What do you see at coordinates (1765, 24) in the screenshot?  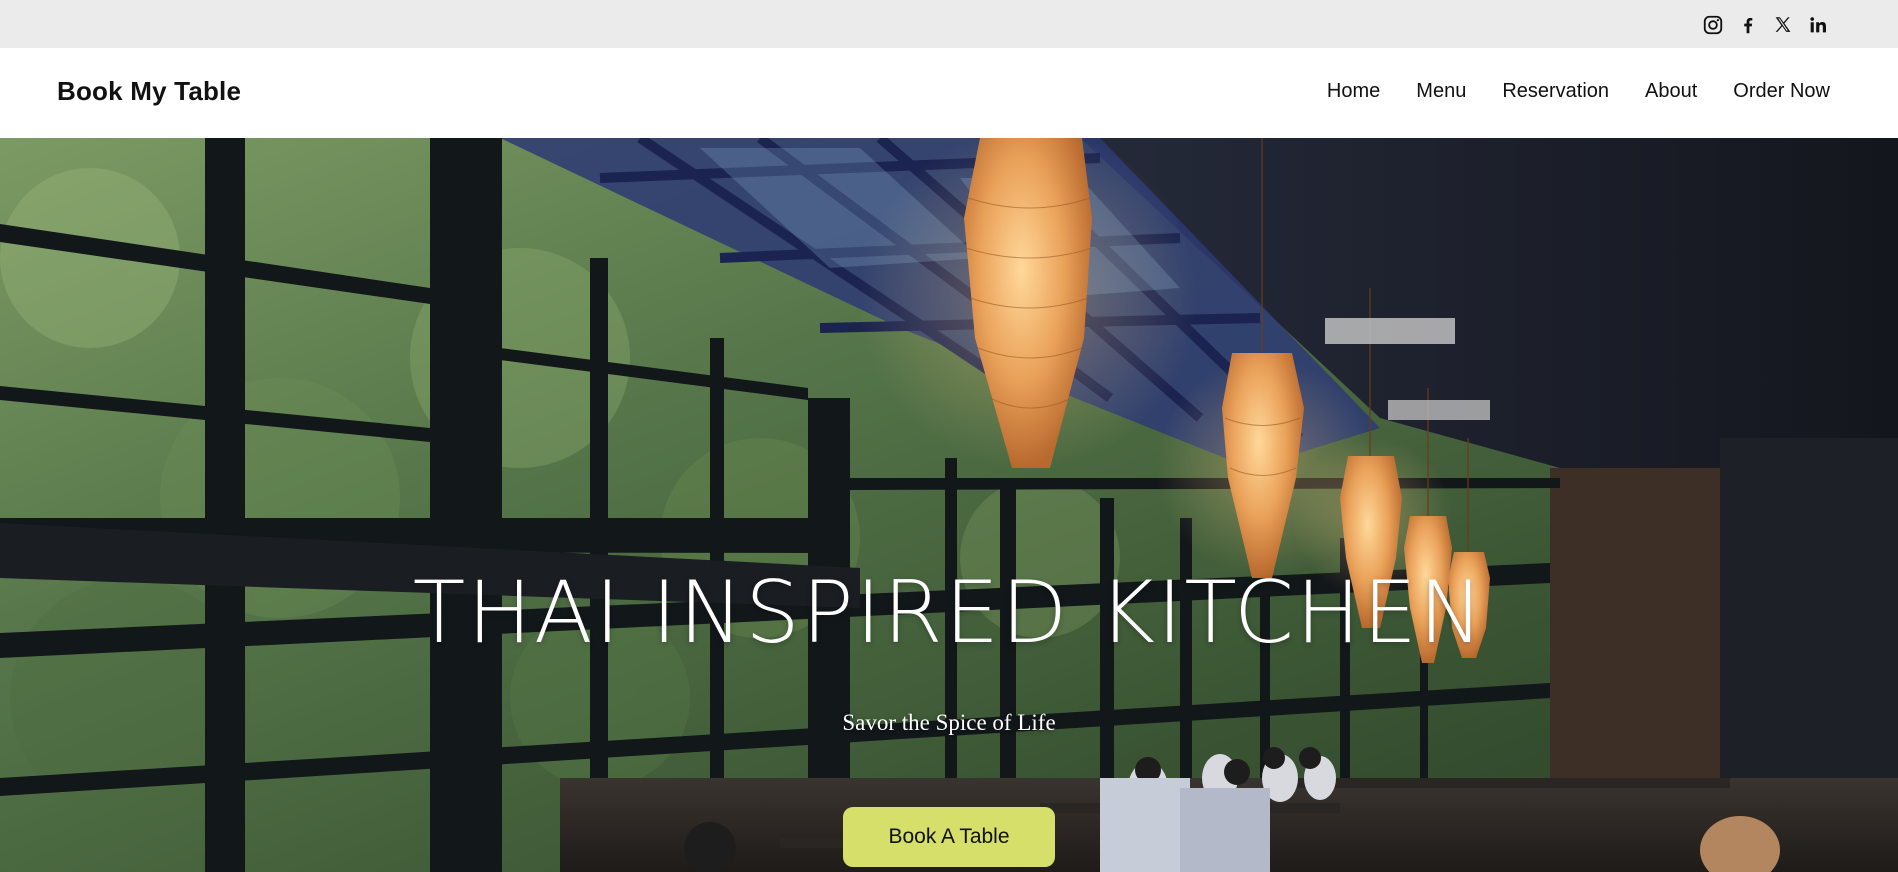 I see `social-links` at bounding box center [1765, 24].